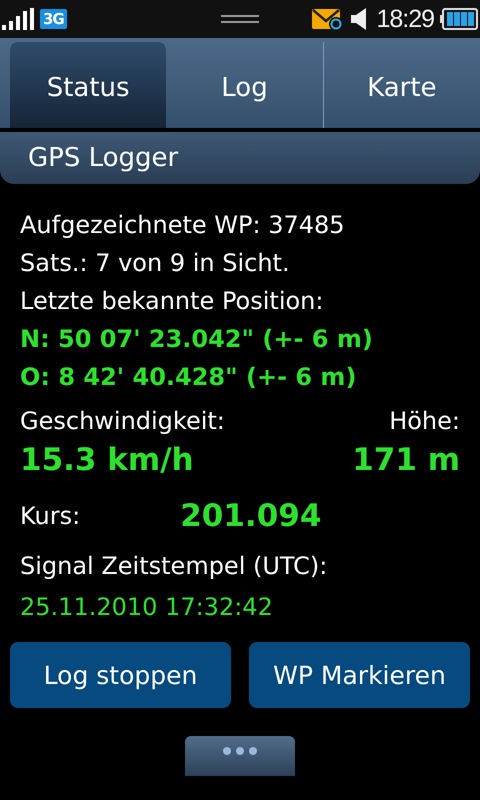  I want to click on info-text: Aufgezeichnete WP: 37485, so click(183, 225).